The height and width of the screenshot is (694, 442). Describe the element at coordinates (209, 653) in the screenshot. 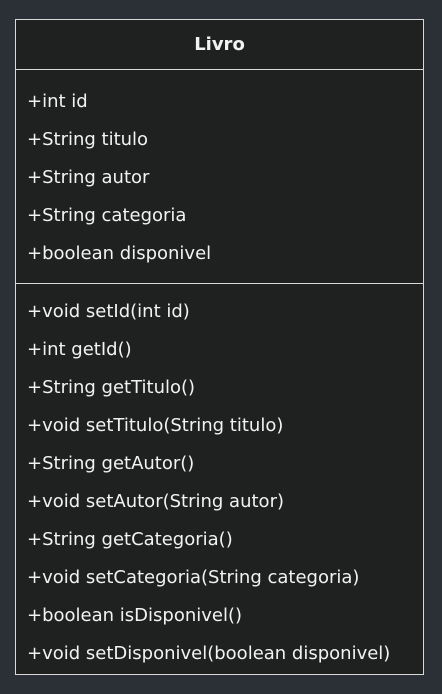

I see `method-row: +void setDisponivel(boolean disponivel)` at that location.